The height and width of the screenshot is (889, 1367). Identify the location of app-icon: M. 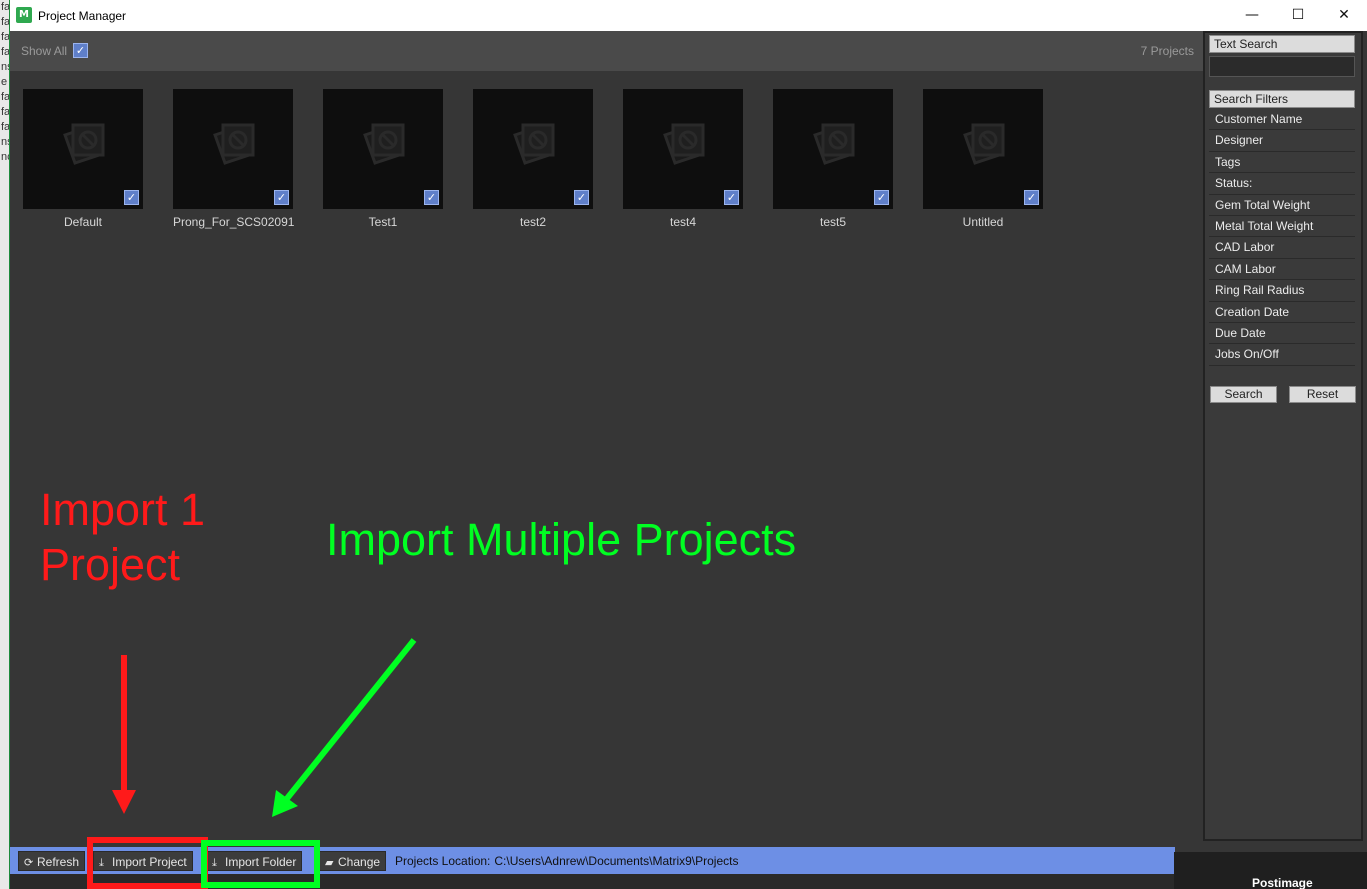
(24, 15).